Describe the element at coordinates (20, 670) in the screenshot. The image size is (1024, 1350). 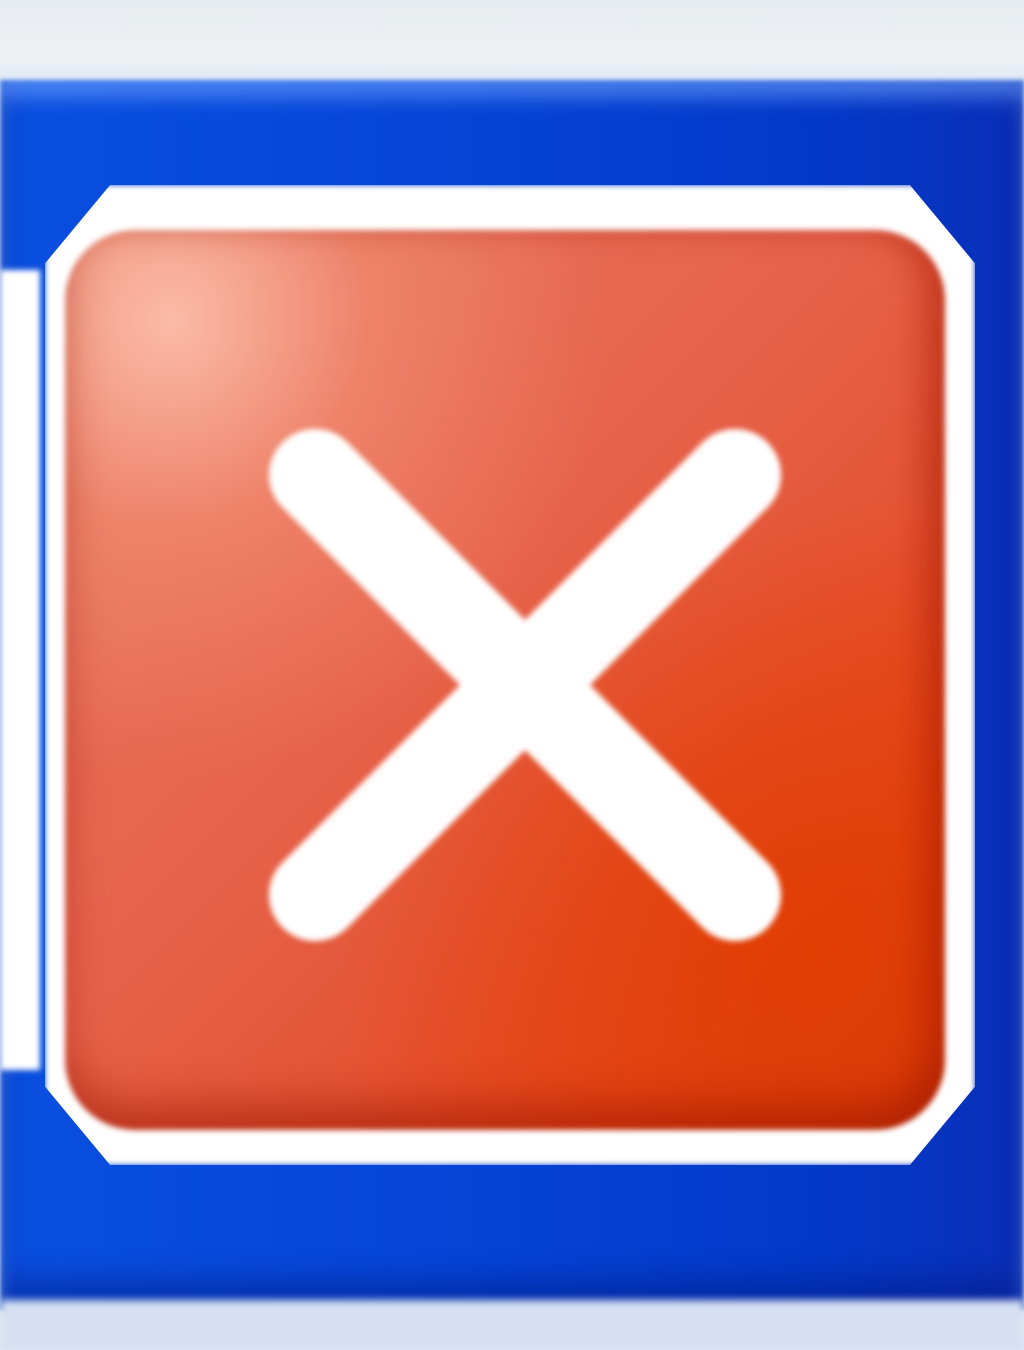
I see `title-bar-highlight` at that location.